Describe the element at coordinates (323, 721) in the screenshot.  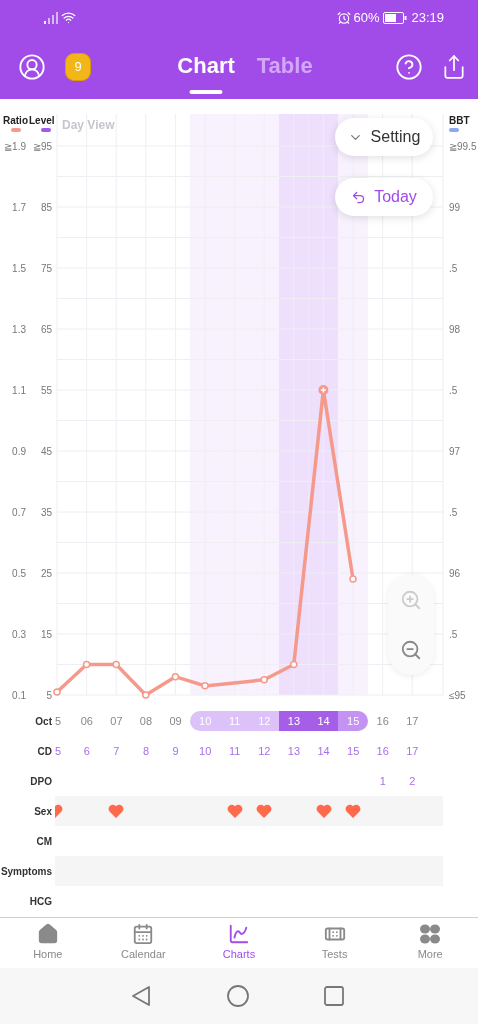
I see `date-label: 14` at that location.